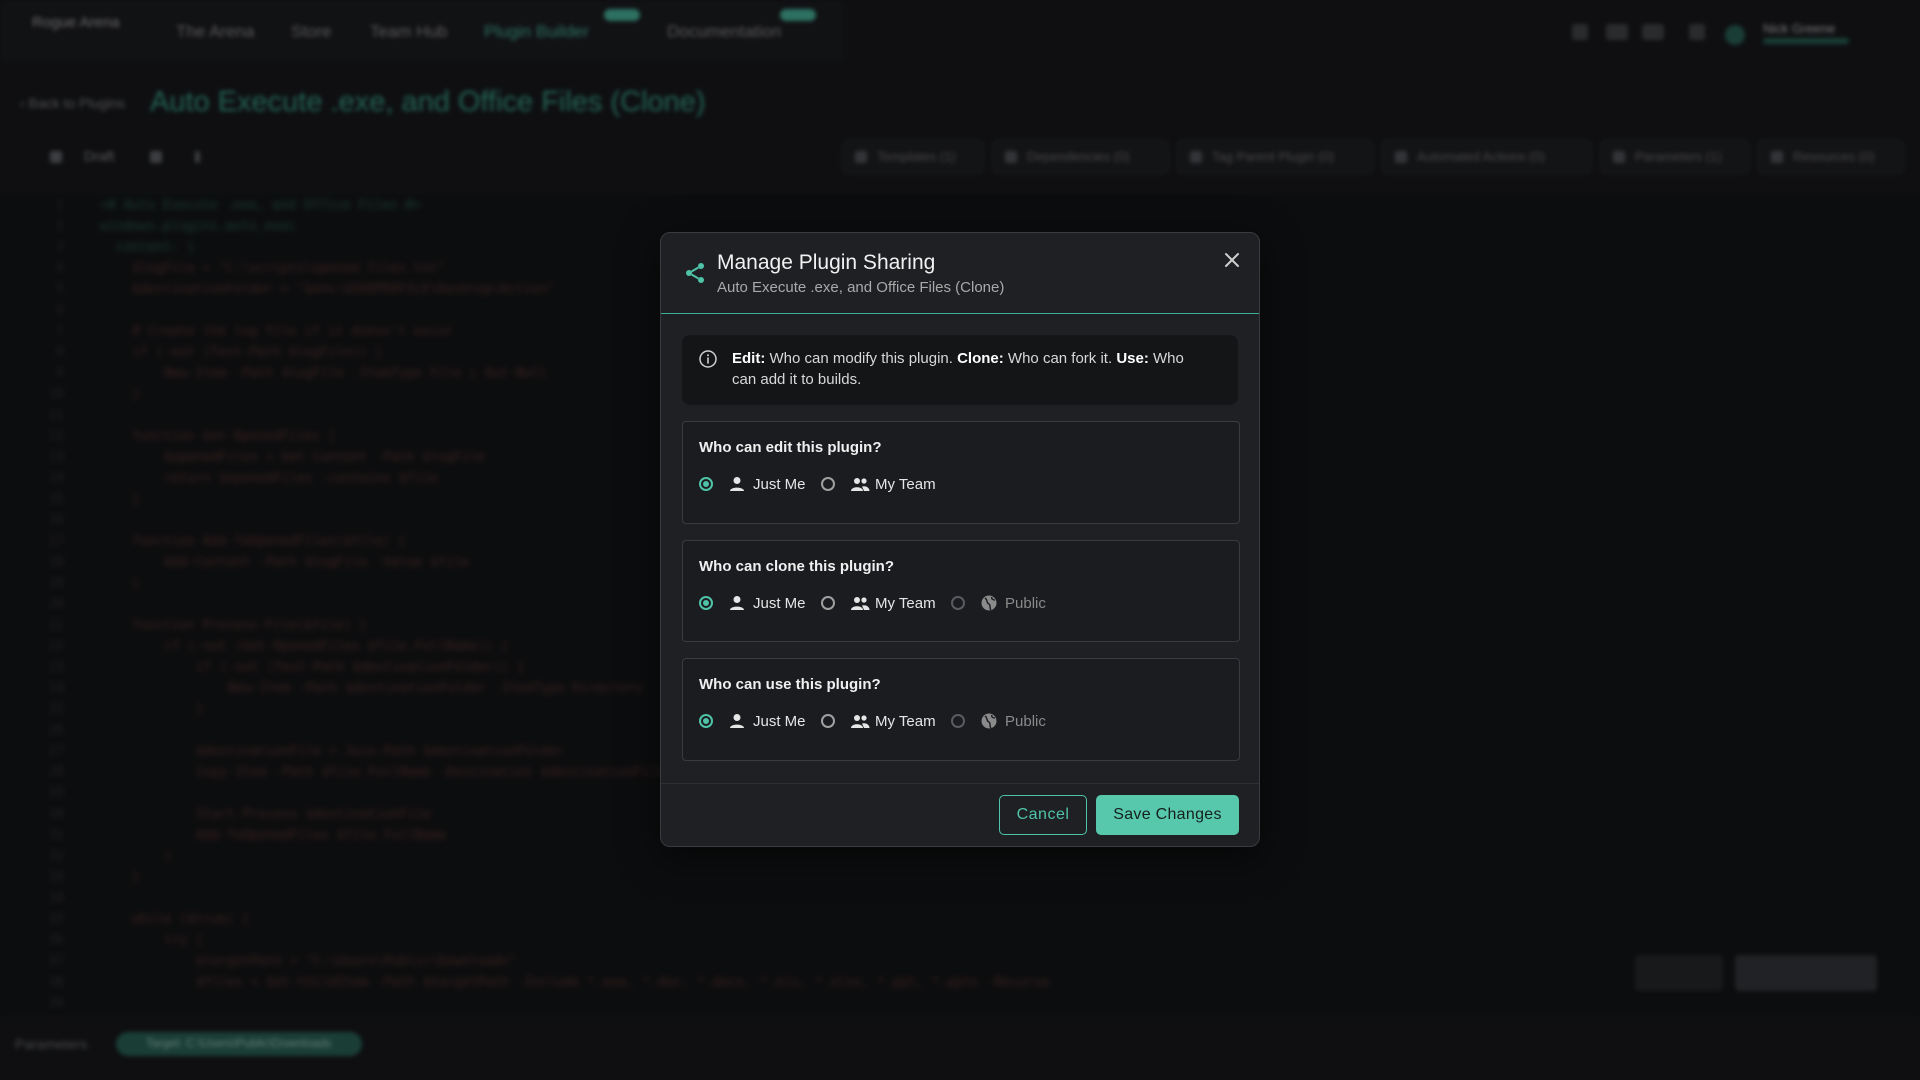 This screenshot has height=1080, width=1920. Describe the element at coordinates (796, 566) in the screenshot. I see `clone-permission-question: Who can clone this plugin?` at that location.